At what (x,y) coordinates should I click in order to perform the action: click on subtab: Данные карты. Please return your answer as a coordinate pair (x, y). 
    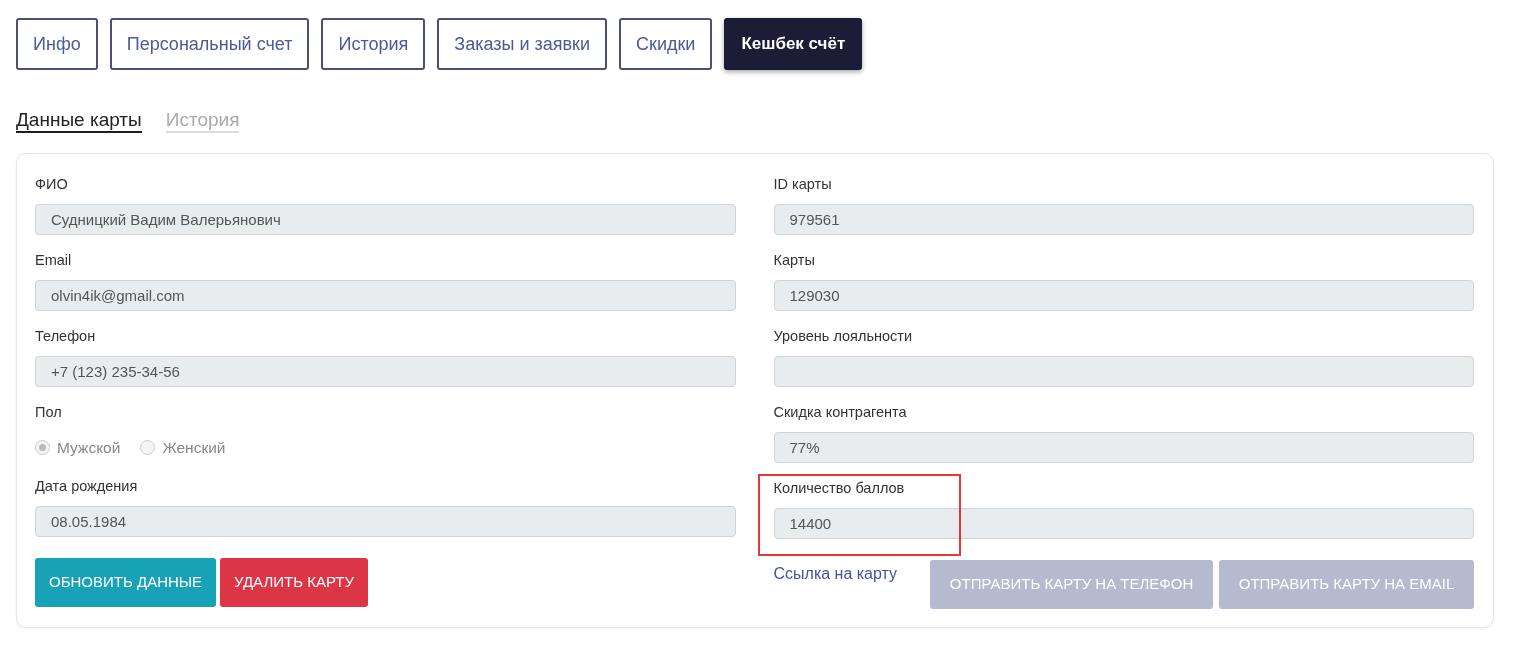
    Looking at the image, I should click on (79, 121).